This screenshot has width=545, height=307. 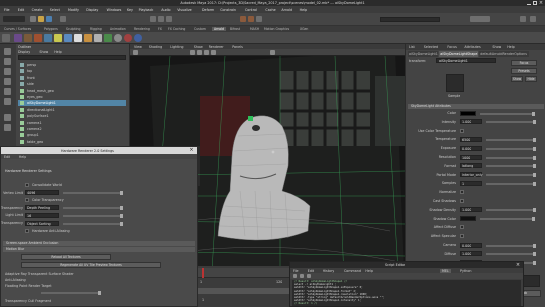 What do you see at coordinates (7, 61) in the screenshot?
I see `lasso-tool-icon` at bounding box center [7, 61].